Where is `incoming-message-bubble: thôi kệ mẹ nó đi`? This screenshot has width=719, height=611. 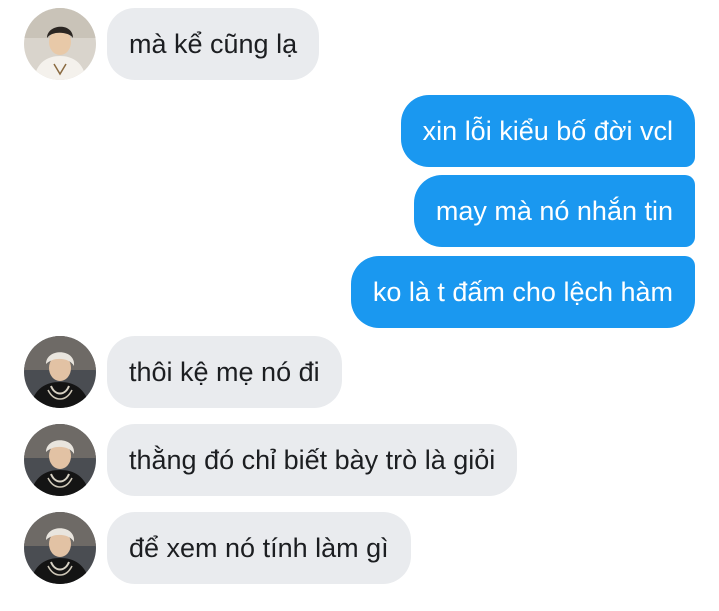 incoming-message-bubble: thôi kệ mẹ nó đi is located at coordinates (224, 372).